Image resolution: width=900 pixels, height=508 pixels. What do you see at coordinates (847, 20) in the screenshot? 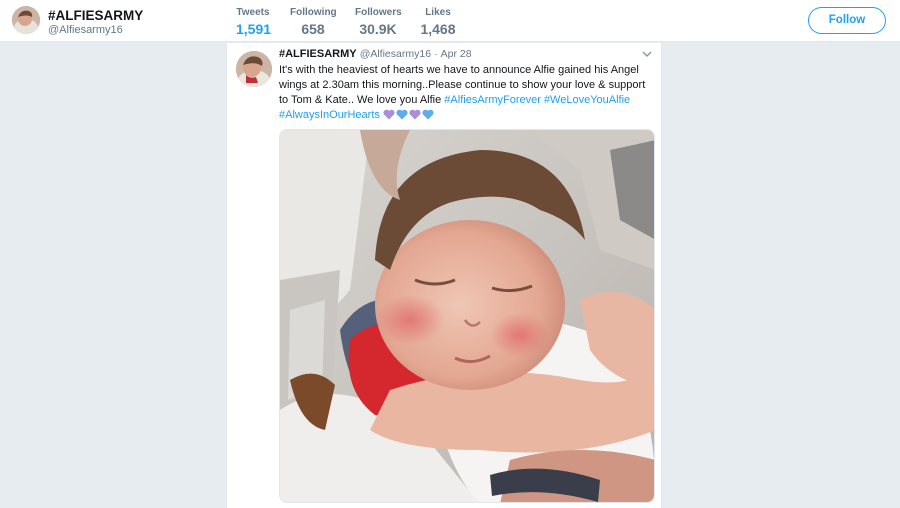
I see `follow-button: Follow` at bounding box center [847, 20].